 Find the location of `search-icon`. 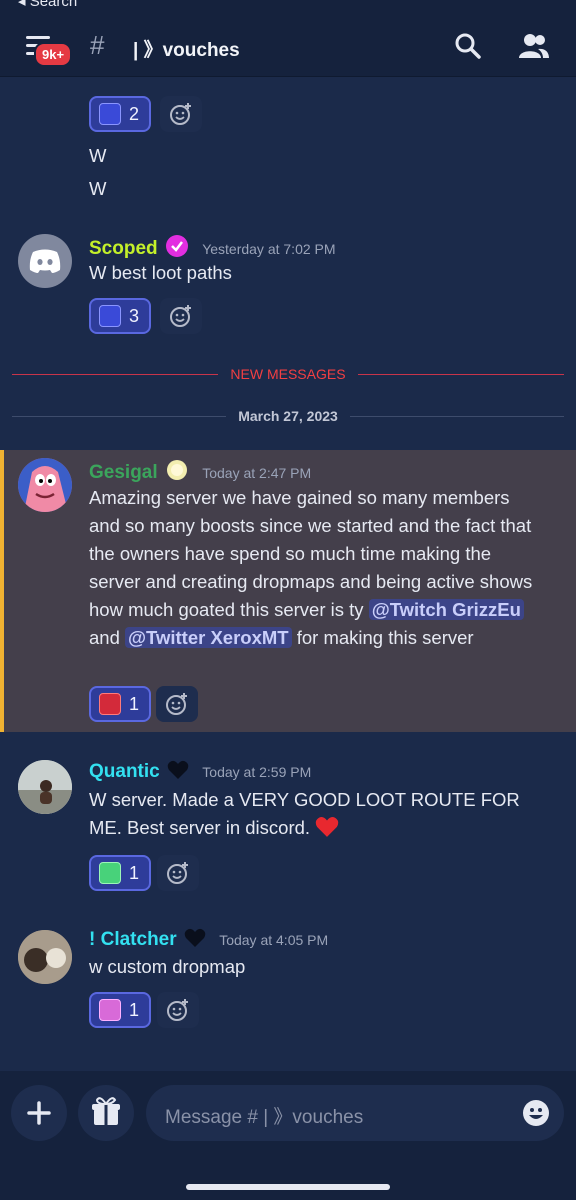

search-icon is located at coordinates (468, 46).